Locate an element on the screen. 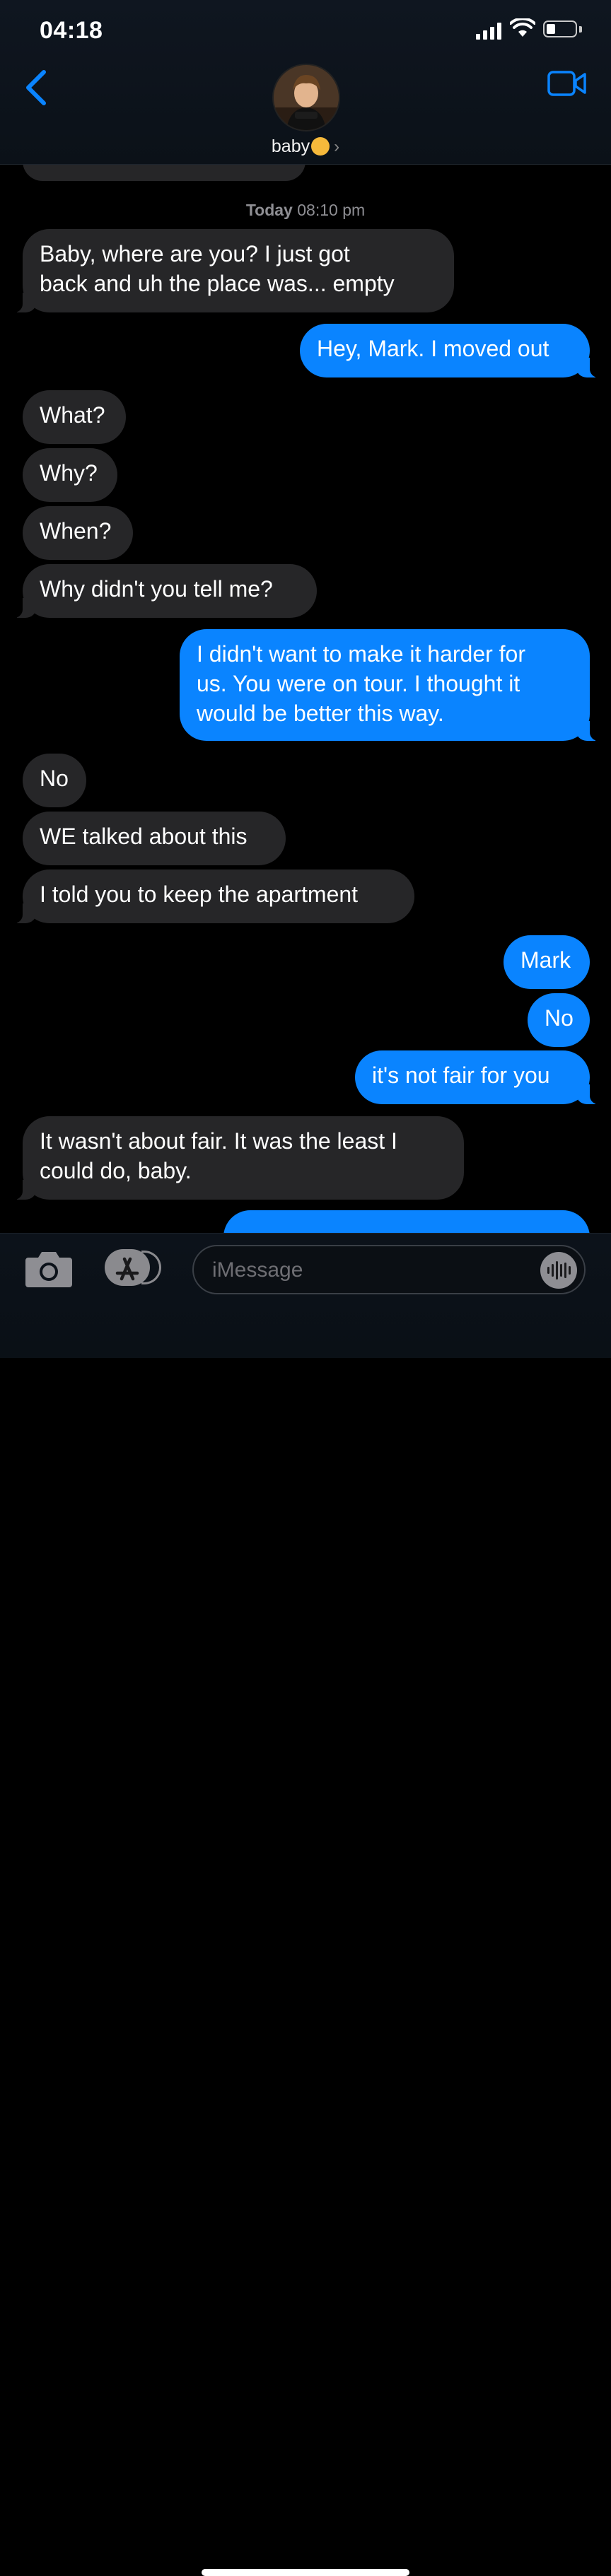  message-line: Baby, where are you? I just got is located at coordinates (195, 254).